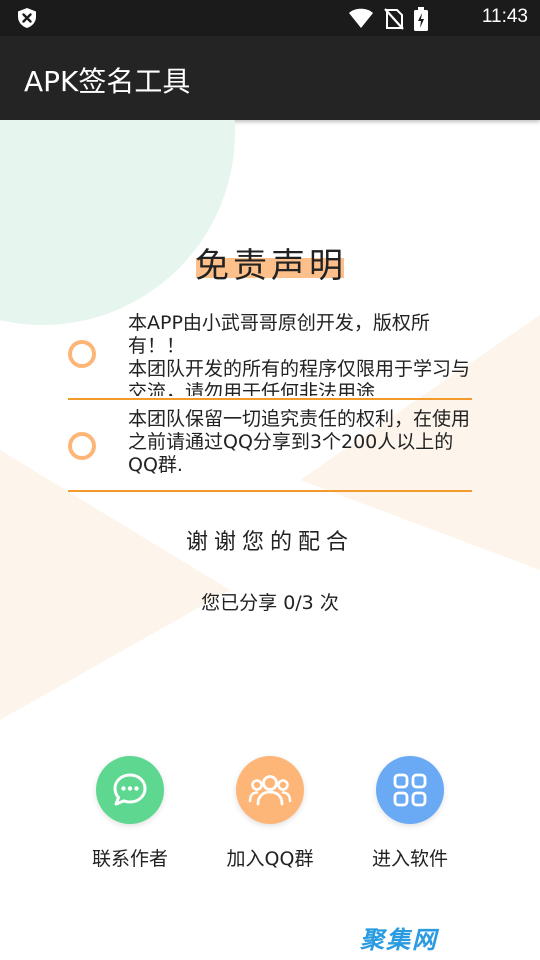 Image resolution: width=540 pixels, height=960 pixels. What do you see at coordinates (107, 81) in the screenshot?
I see `app-title: APK签名工具` at bounding box center [107, 81].